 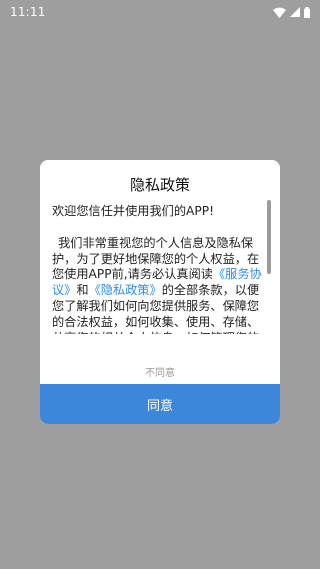 I want to click on privacy-policy-link: 《隐私政策》, so click(x=125, y=290).